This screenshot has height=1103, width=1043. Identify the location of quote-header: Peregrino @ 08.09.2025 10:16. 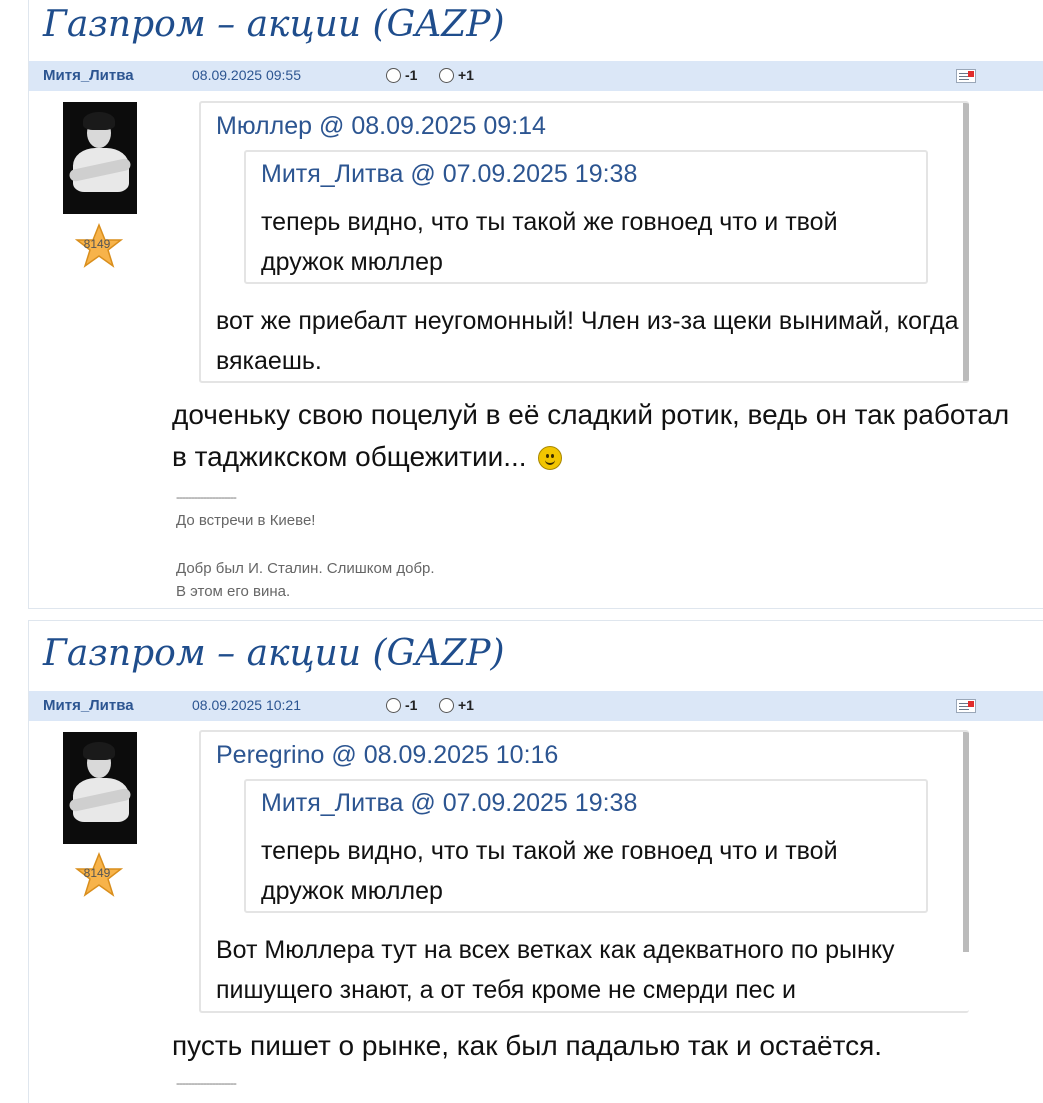
(387, 755).